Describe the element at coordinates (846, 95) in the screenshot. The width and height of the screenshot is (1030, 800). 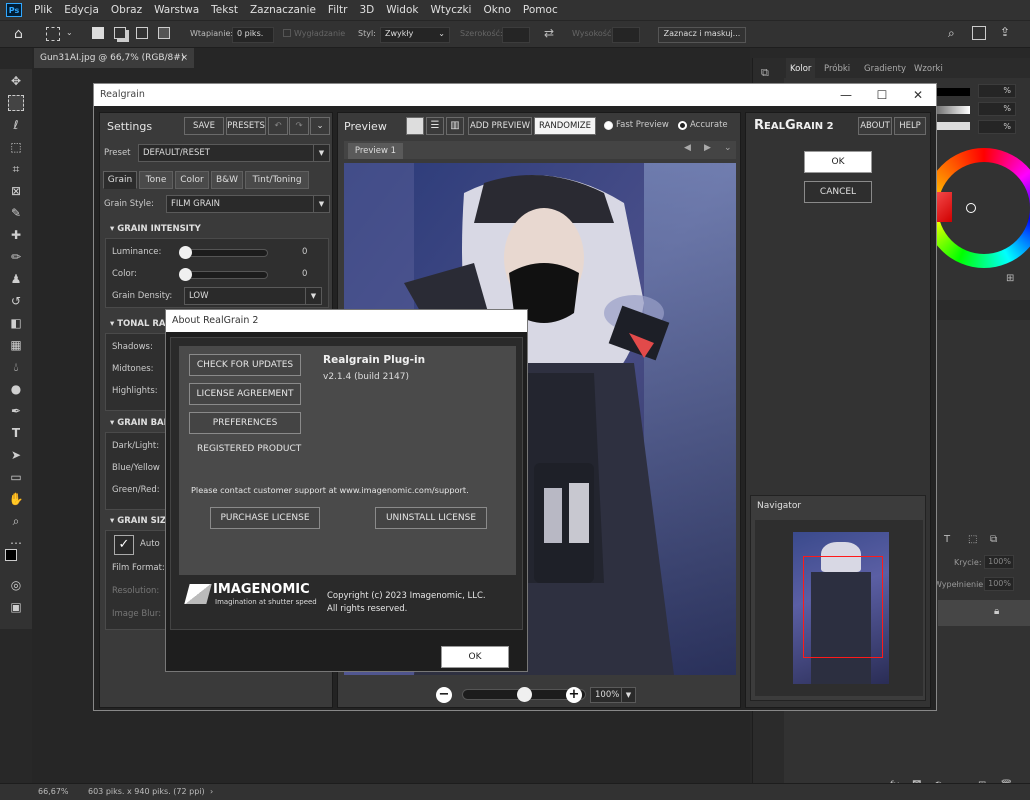
I see `minimize-icon: —` at that location.